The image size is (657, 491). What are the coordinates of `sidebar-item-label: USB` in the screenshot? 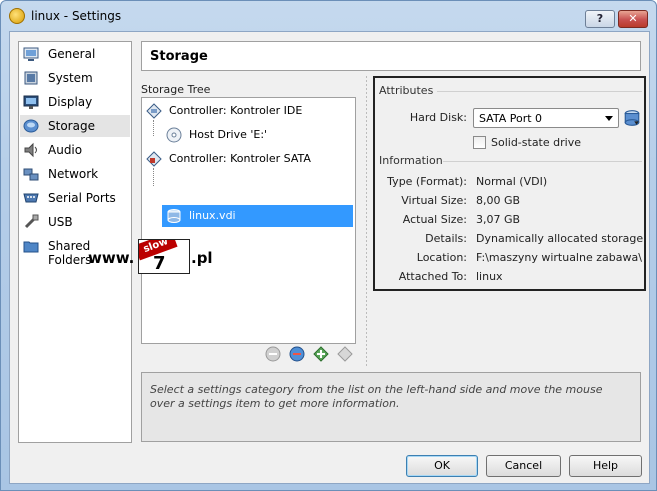 It's located at (60, 222).